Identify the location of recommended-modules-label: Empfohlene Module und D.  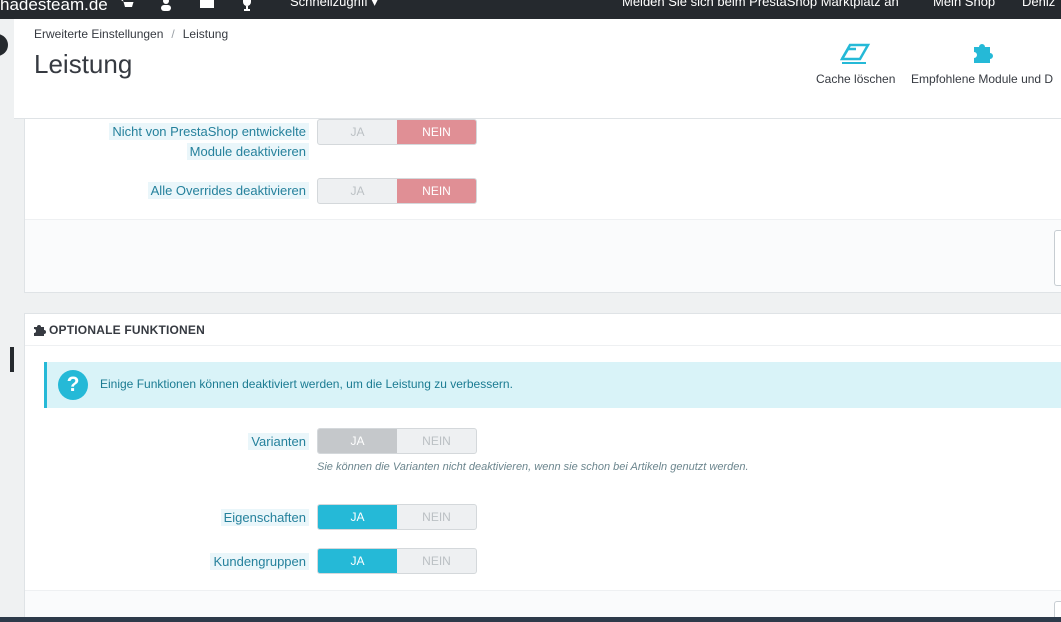
(982, 79).